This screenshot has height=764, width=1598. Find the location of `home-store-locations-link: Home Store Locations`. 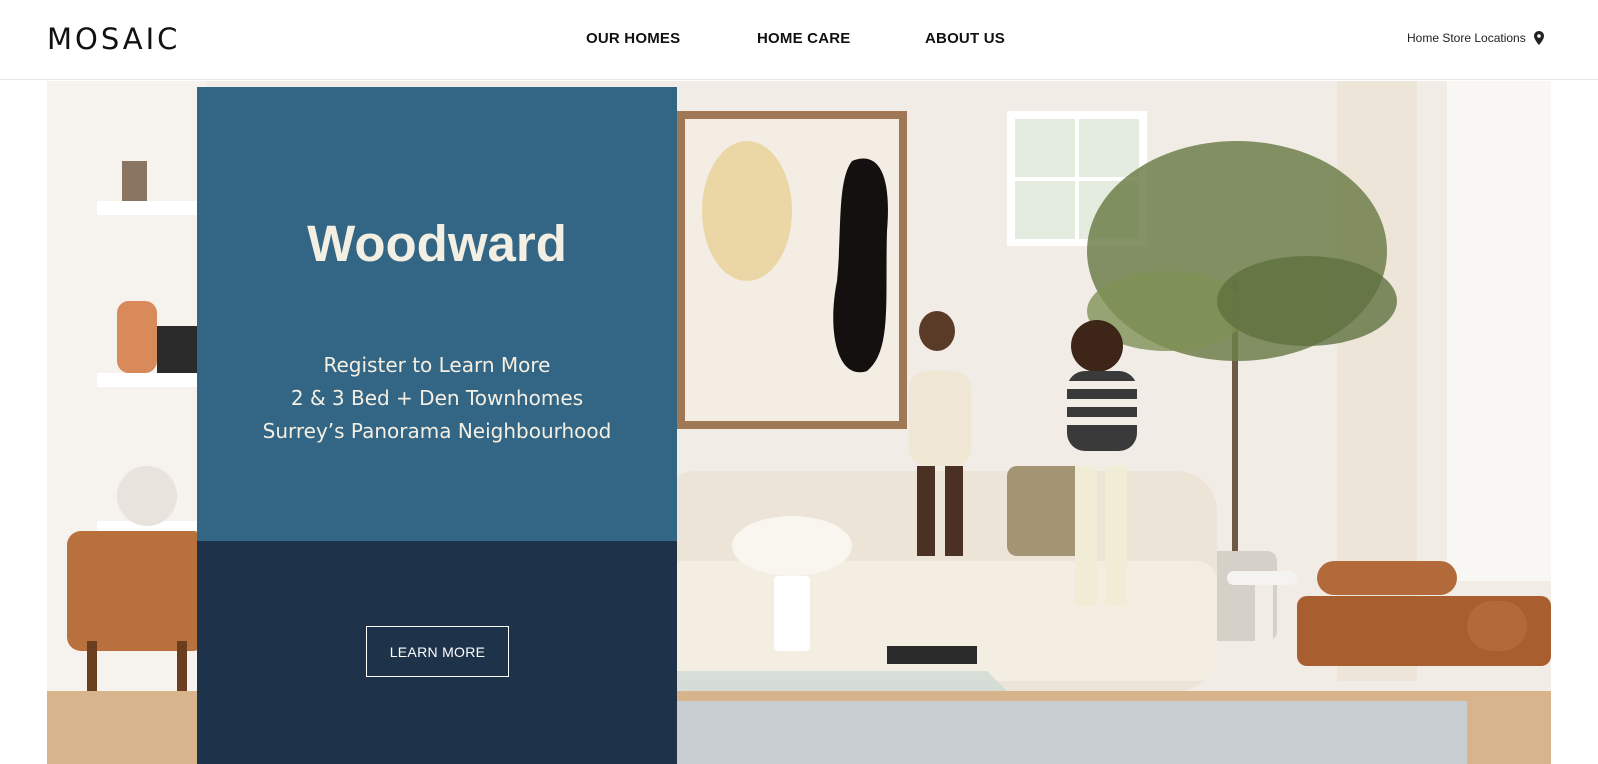

home-store-locations-link: Home Store Locations is located at coordinates (1475, 38).